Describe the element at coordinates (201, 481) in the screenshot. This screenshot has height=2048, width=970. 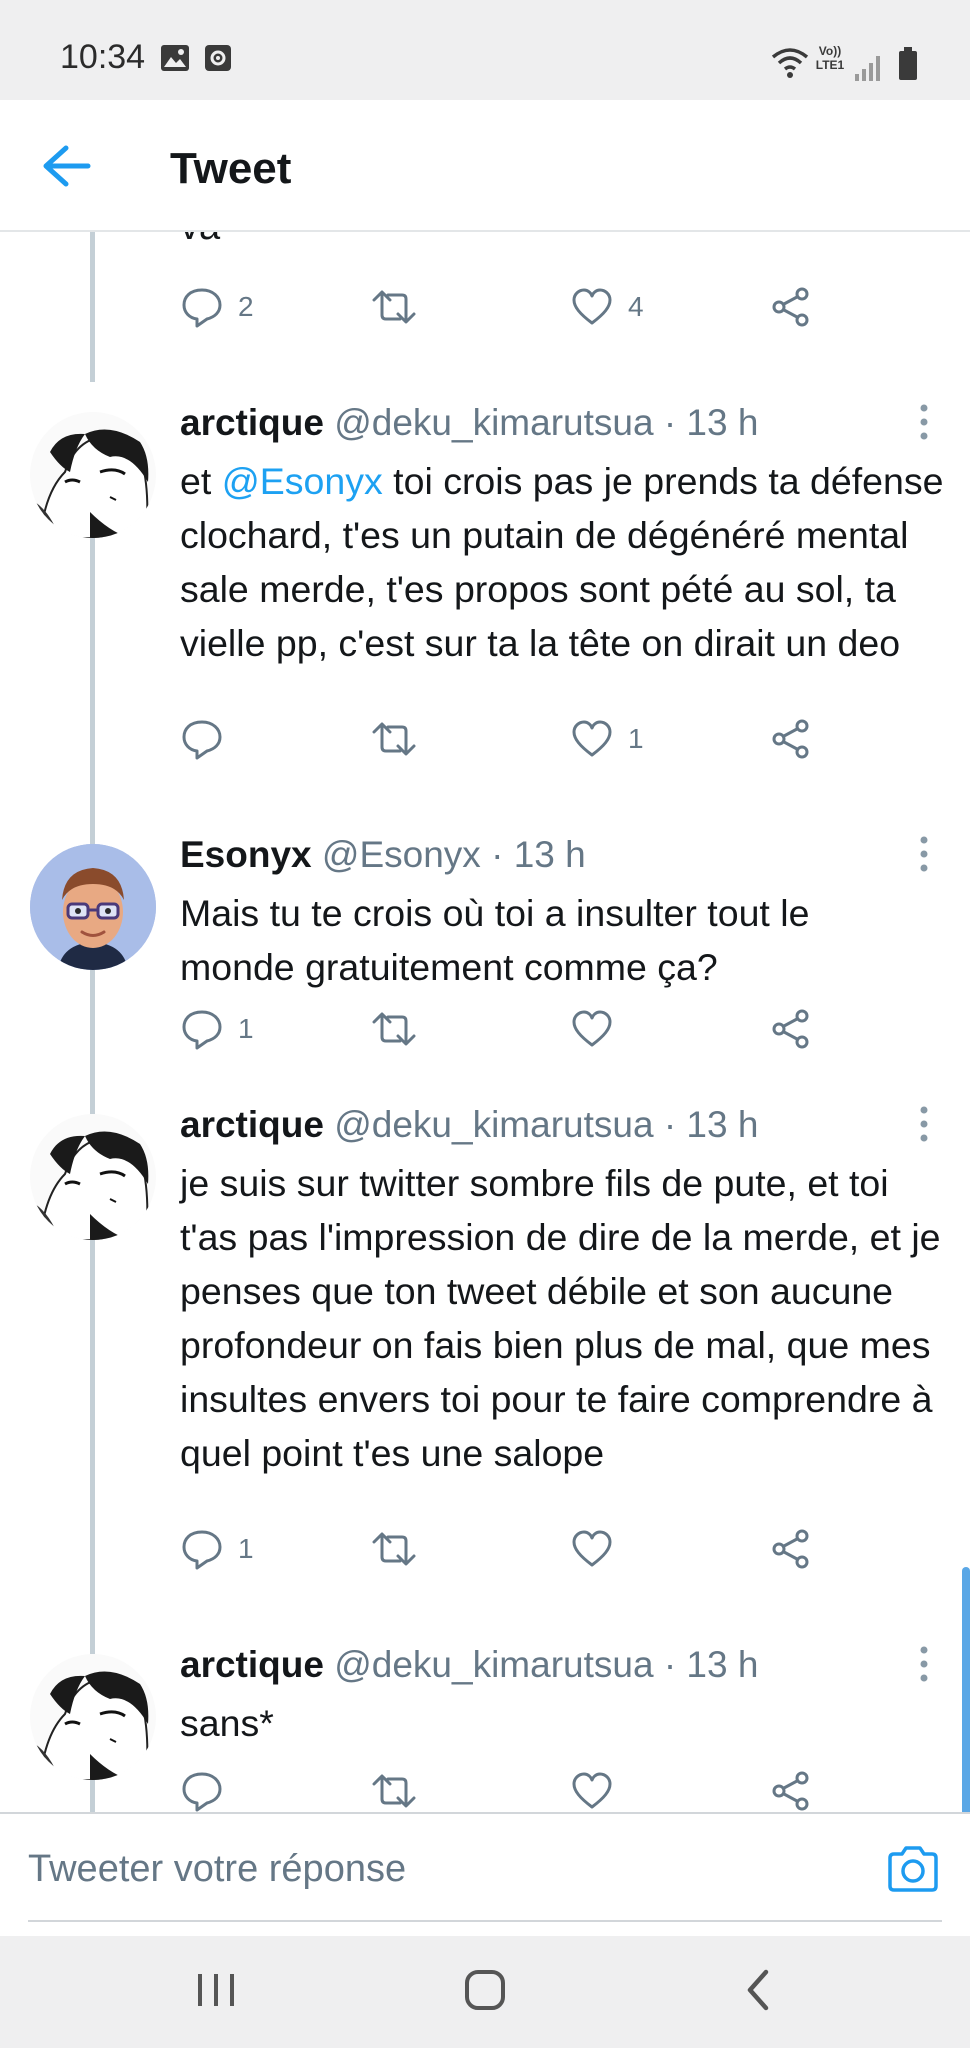
I see `tweet-text-prefix: et` at that location.